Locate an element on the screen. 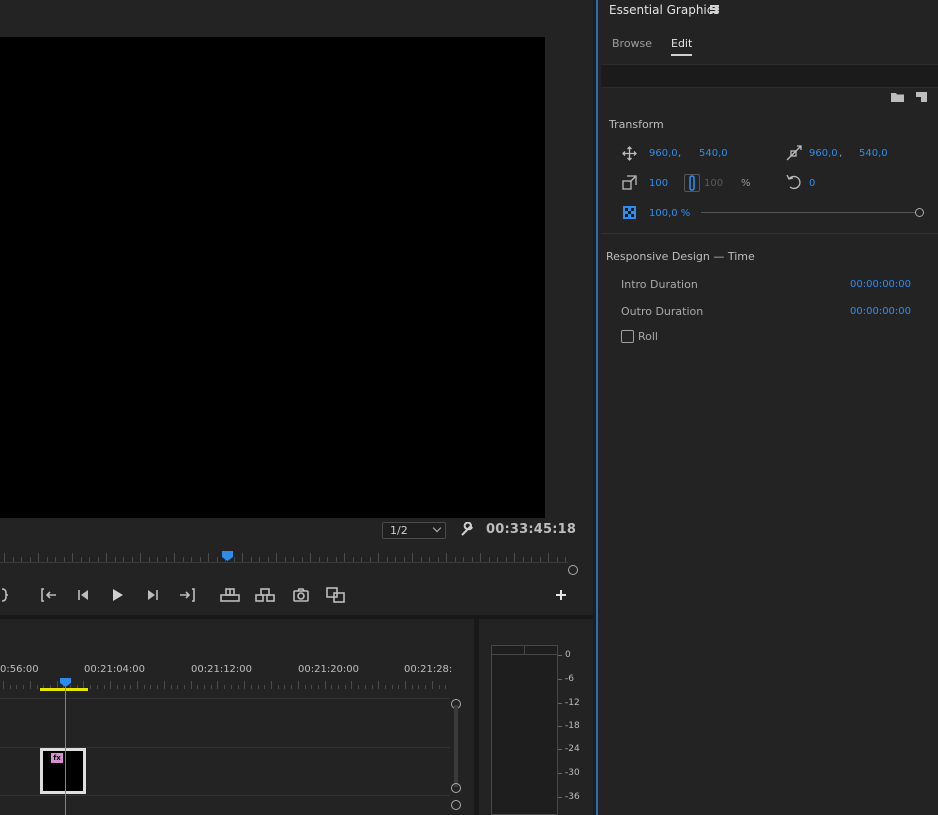 This screenshot has height=815, width=938. intro-duration-value: 00:00:00:00 is located at coordinates (880, 284).